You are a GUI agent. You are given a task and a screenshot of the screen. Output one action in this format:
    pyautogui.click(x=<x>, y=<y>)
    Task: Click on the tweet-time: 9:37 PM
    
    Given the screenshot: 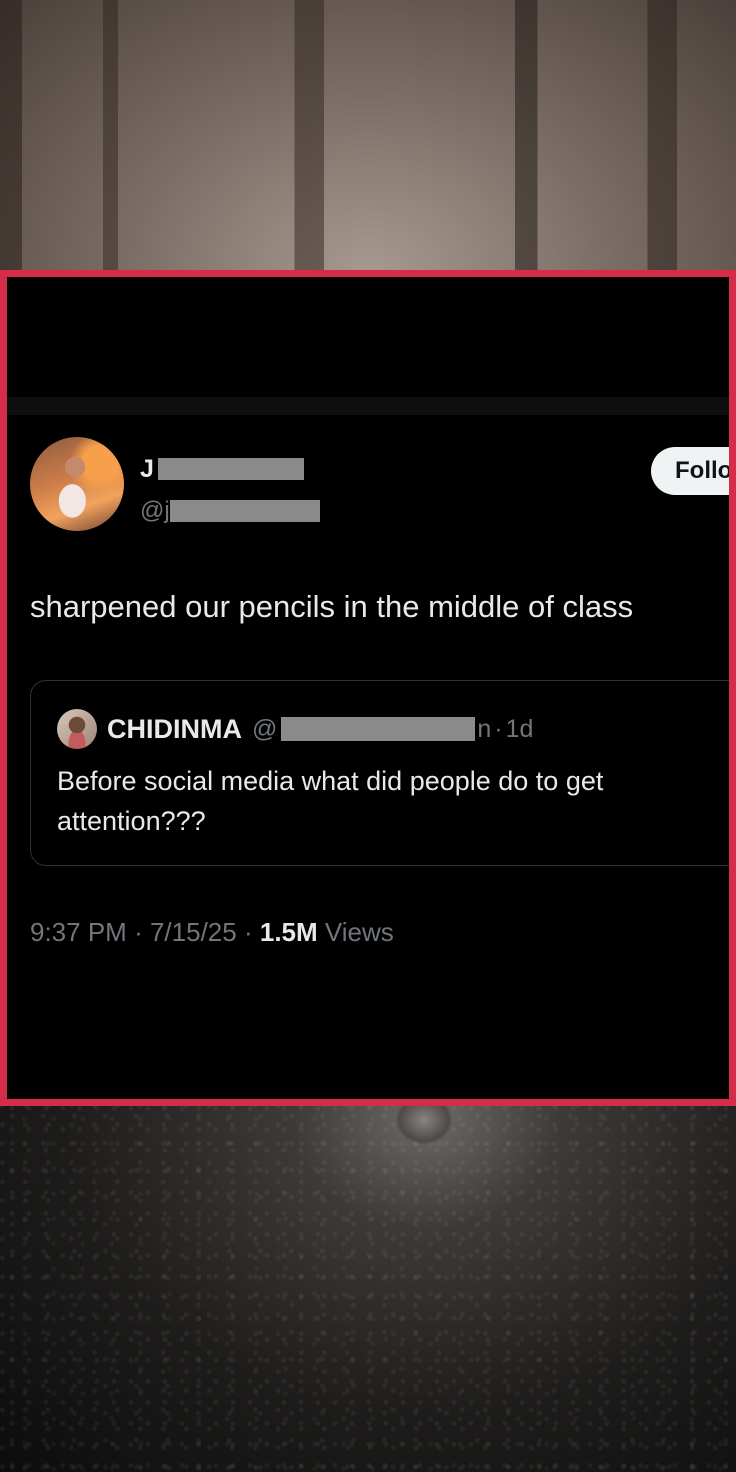 What is the action you would take?
    pyautogui.click(x=78, y=932)
    